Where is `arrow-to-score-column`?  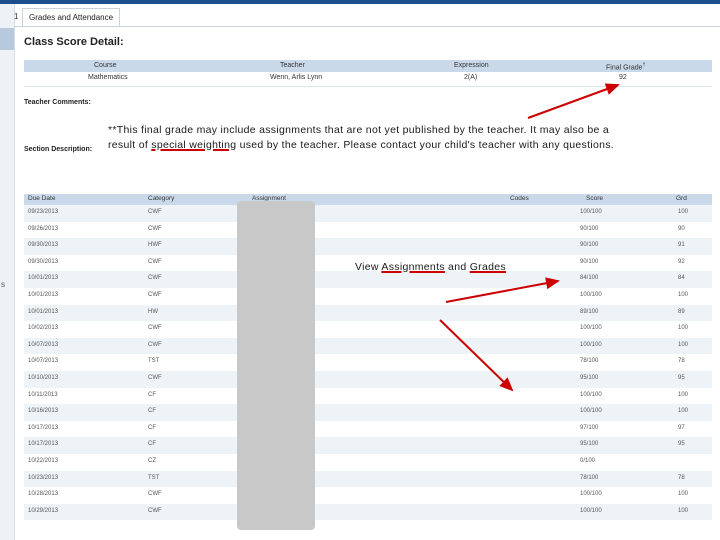
arrow-to-score-column is located at coordinates (502, 290).